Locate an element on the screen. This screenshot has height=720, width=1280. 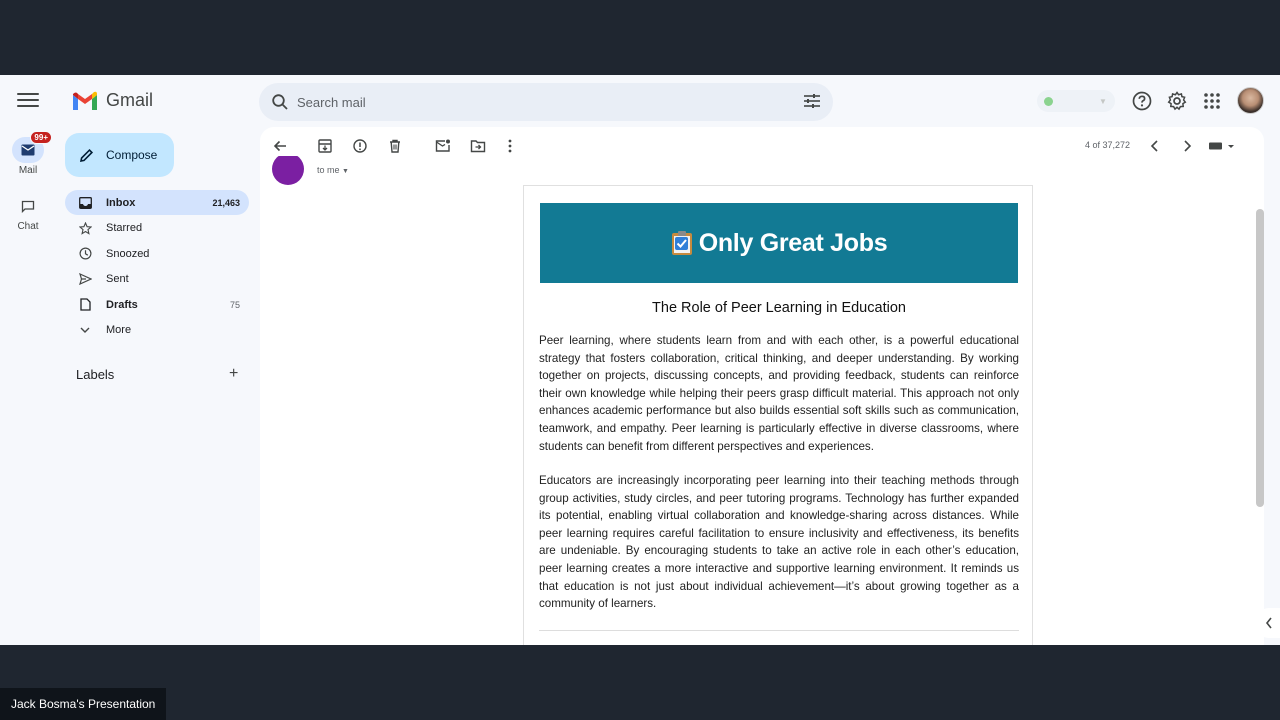
nav-item-count: 21,463 is located at coordinates (226, 202).